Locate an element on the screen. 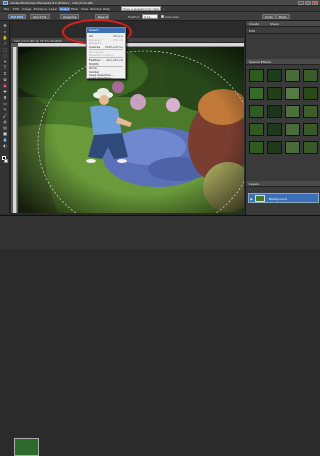  layers-panel-header: Layers is located at coordinates (283, 184).